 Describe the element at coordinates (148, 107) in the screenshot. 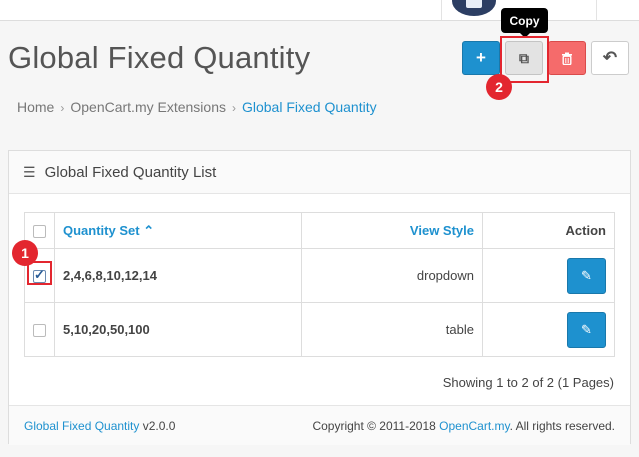

I see `breadcrumb-extensions: OpenCart.my Extensions` at that location.